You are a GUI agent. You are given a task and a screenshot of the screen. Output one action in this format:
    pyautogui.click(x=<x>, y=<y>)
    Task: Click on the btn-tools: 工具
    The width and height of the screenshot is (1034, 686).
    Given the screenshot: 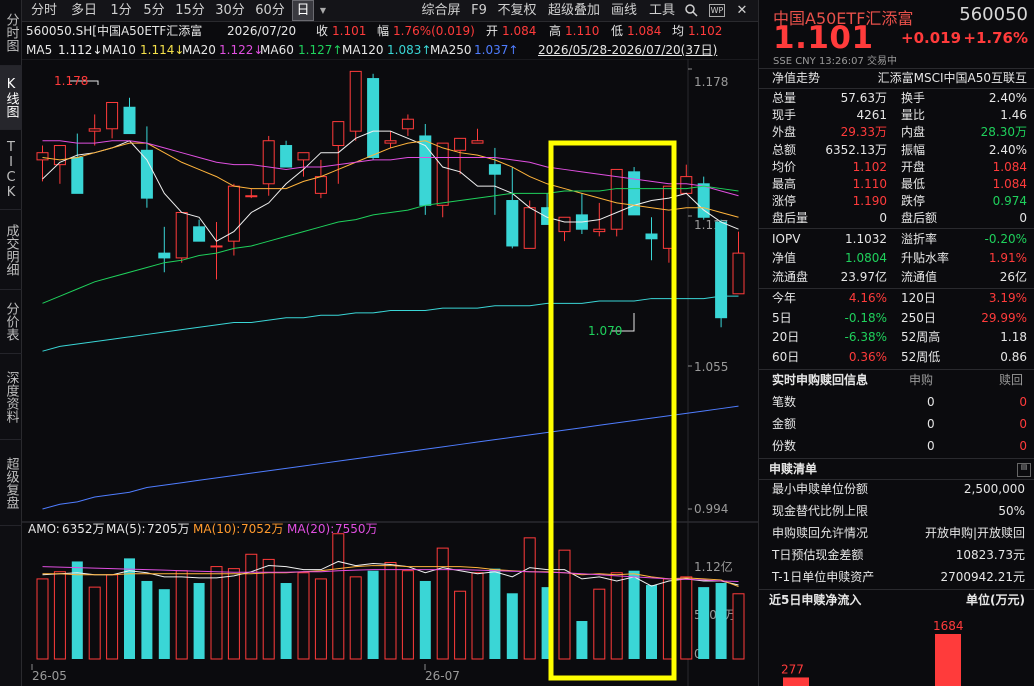 What is the action you would take?
    pyautogui.click(x=662, y=10)
    